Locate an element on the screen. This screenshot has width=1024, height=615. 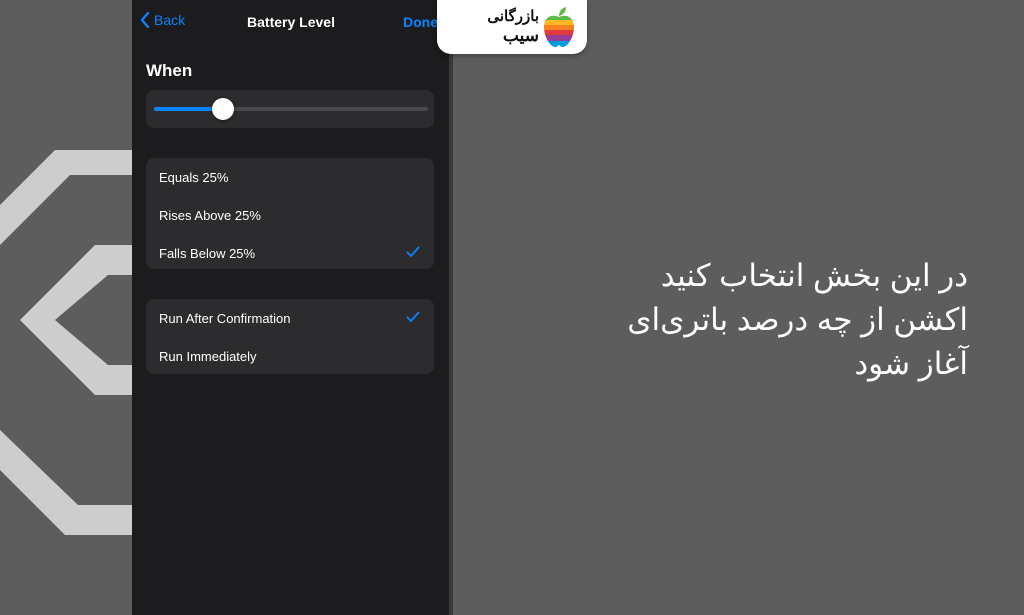
option-falls-below: Falls Below 25% is located at coordinates (290, 253).